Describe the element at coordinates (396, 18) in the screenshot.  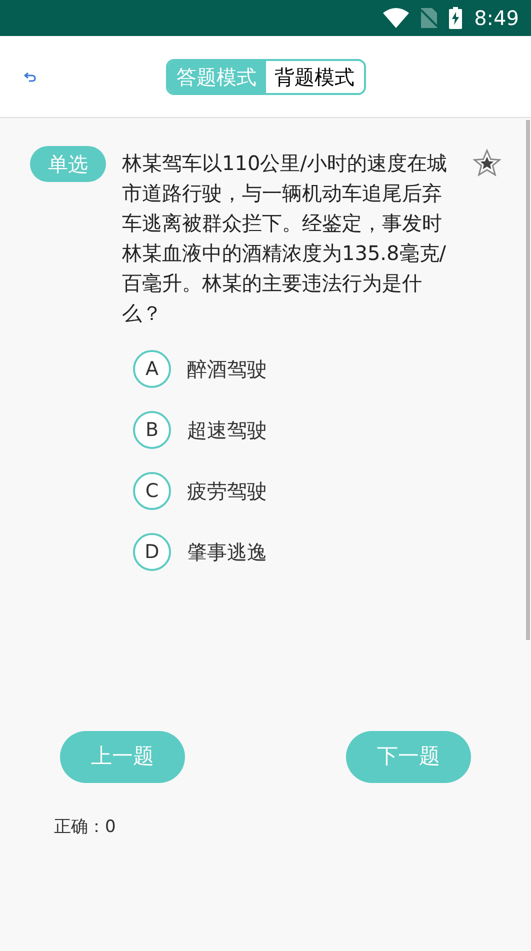
I see `wifi-icon` at that location.